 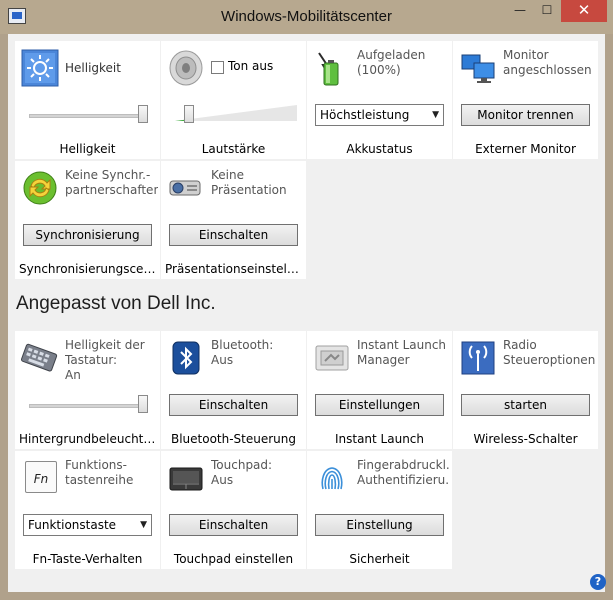 What do you see at coordinates (186, 68) in the screenshot?
I see `speaker-icon` at bounding box center [186, 68].